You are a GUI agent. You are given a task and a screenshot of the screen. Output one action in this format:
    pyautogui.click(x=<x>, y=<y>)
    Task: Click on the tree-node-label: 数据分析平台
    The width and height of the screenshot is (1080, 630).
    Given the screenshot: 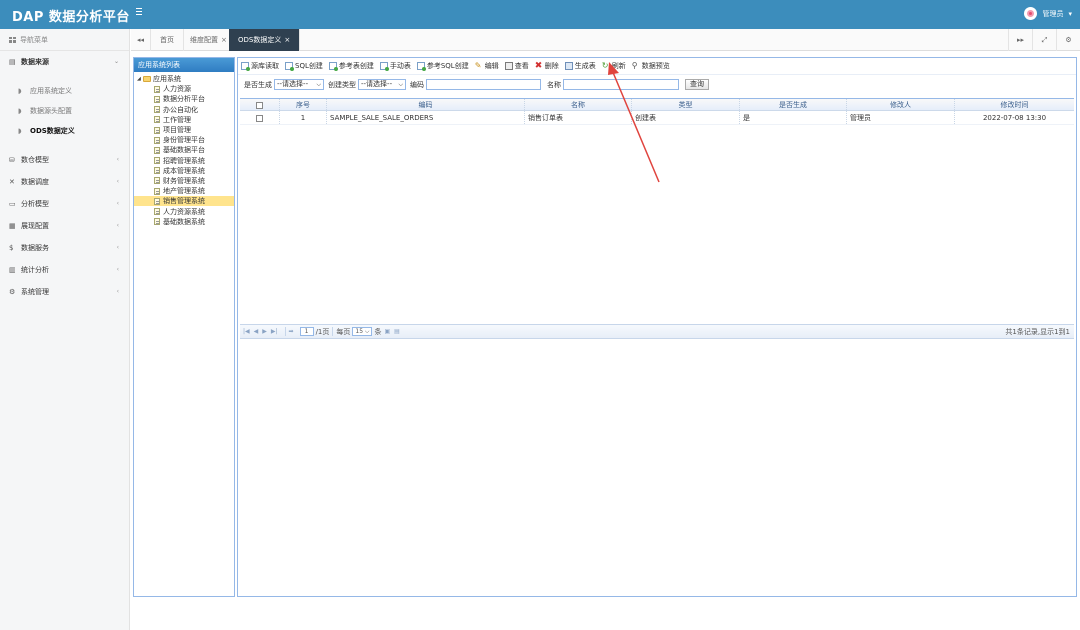 What is the action you would take?
    pyautogui.click(x=184, y=99)
    